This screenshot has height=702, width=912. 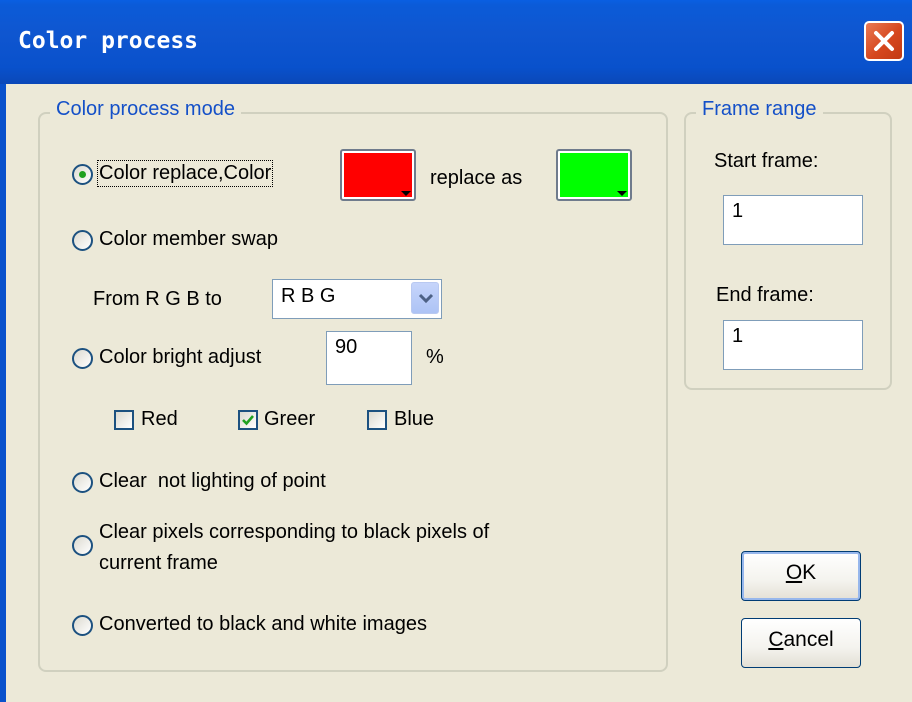 What do you see at coordinates (357, 299) in the screenshot?
I see `swap-order-select: R B G` at bounding box center [357, 299].